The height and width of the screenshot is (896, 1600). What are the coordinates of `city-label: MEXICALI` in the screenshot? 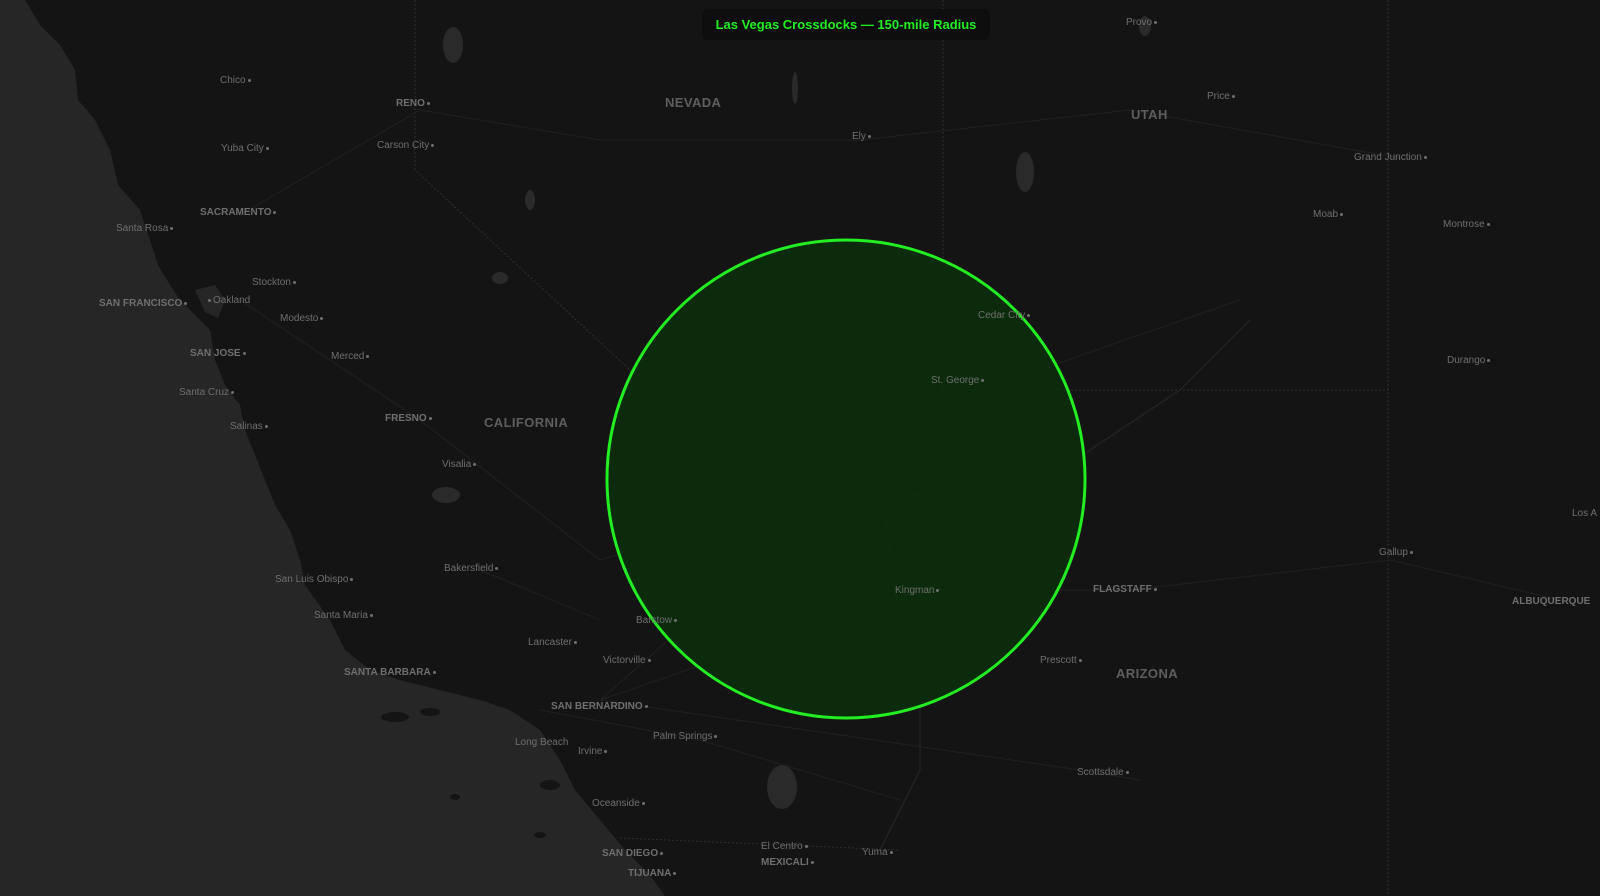 It's located at (788, 863).